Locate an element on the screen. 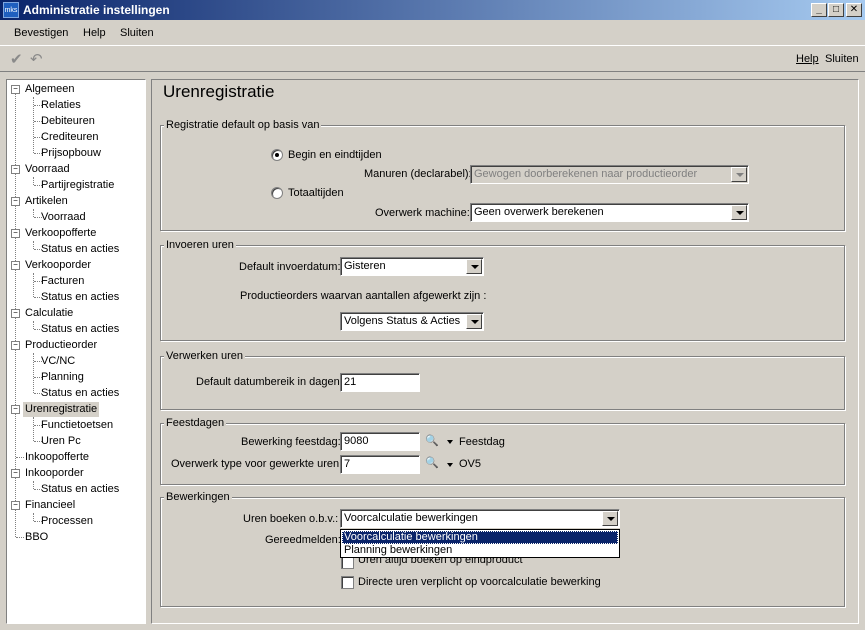 The width and height of the screenshot is (865, 630). overwerk-type-label: Overwerk type voor gewerkte uren: is located at coordinates (257, 464).